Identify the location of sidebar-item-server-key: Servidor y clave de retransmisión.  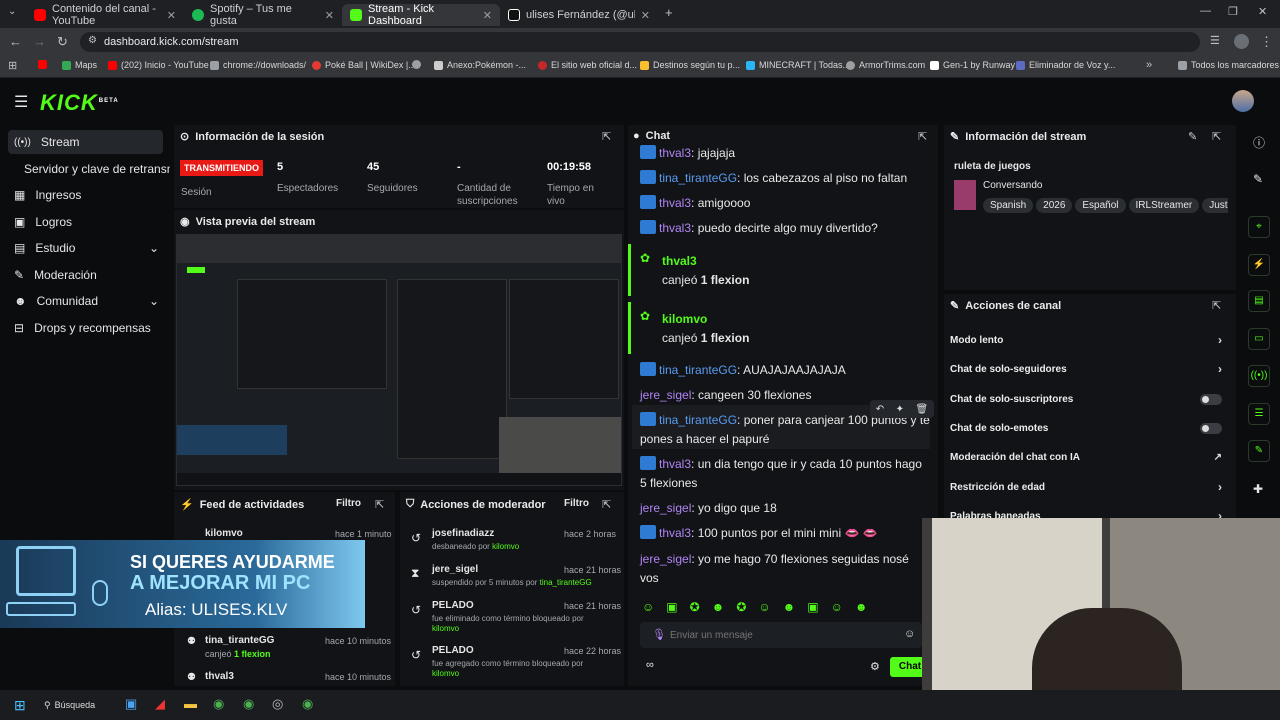
(94, 169).